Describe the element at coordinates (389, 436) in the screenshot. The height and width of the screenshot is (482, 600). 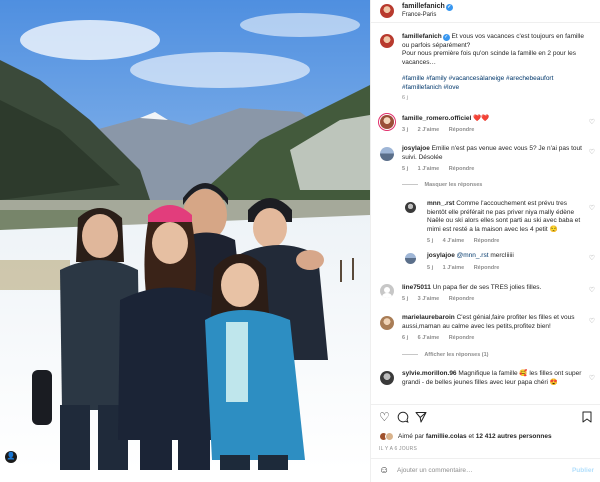
I see `liker-avatar` at that location.